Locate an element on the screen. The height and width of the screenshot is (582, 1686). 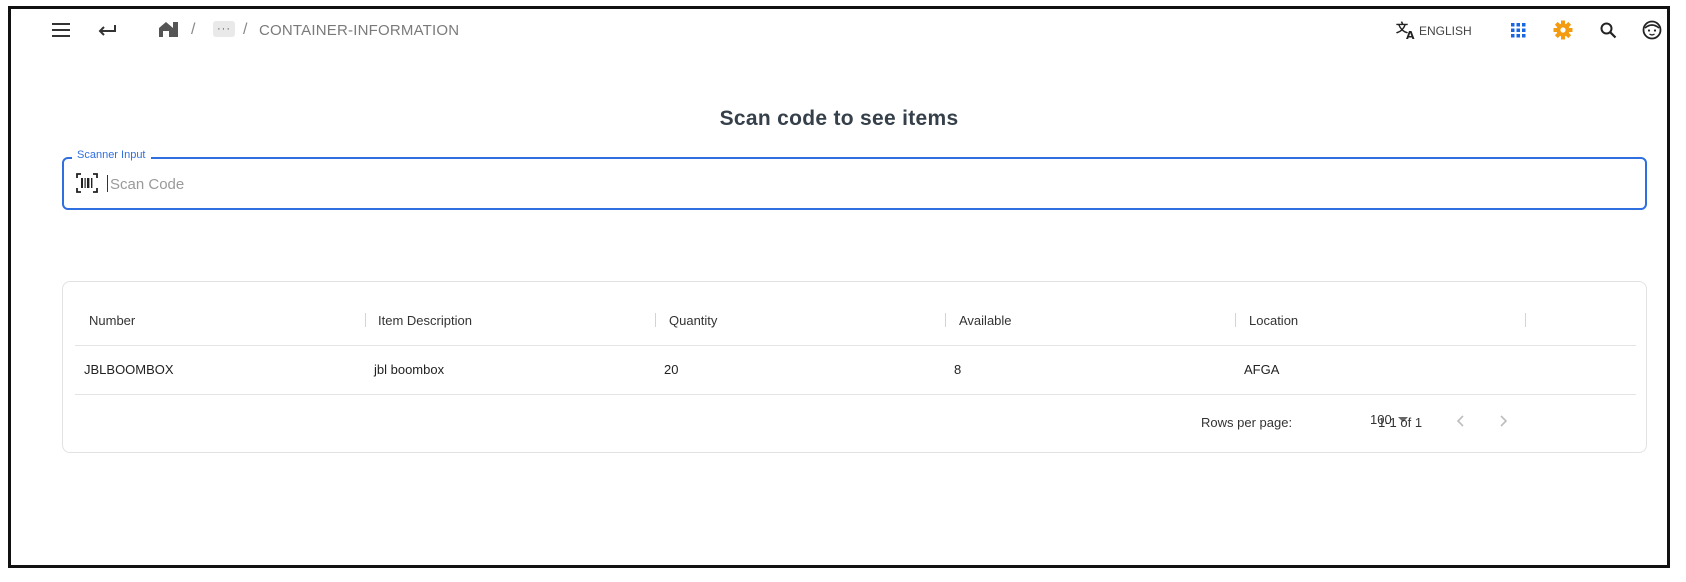
back-arrow-icon is located at coordinates (107, 30).